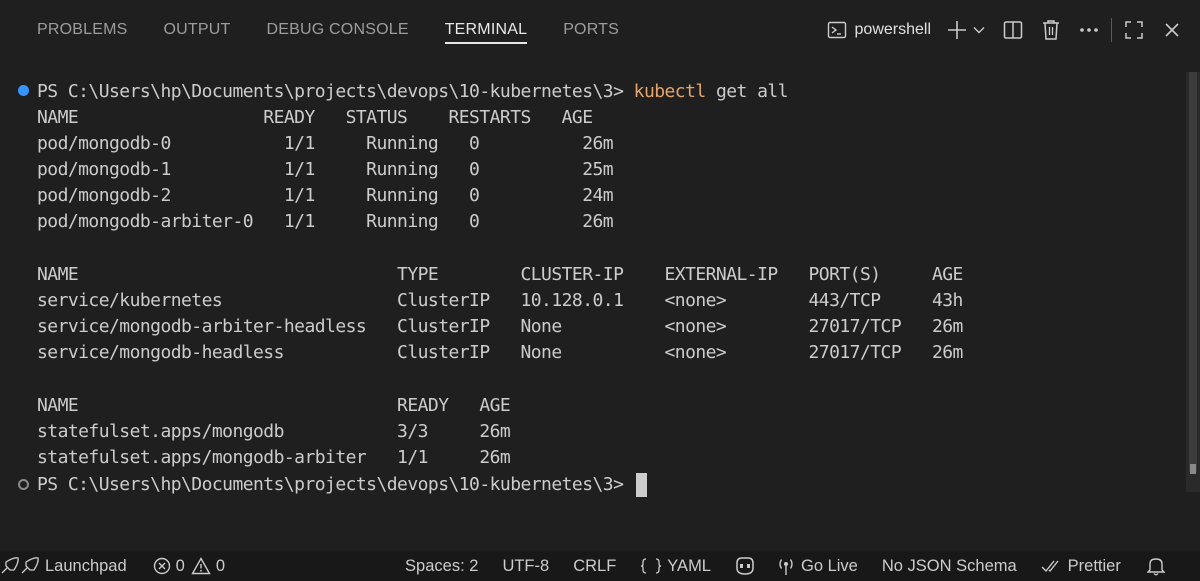 This screenshot has height=581, width=1200. I want to click on split-terminal-button, so click(1013, 30).